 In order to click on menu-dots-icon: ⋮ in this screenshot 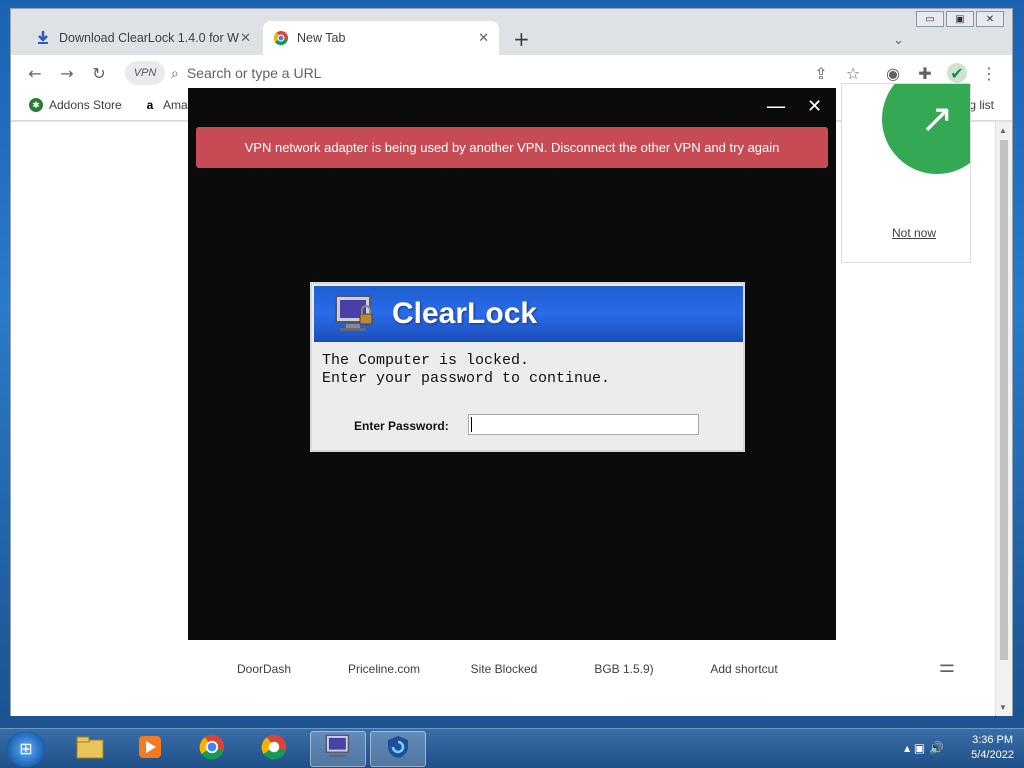, I will do `click(989, 73)`.